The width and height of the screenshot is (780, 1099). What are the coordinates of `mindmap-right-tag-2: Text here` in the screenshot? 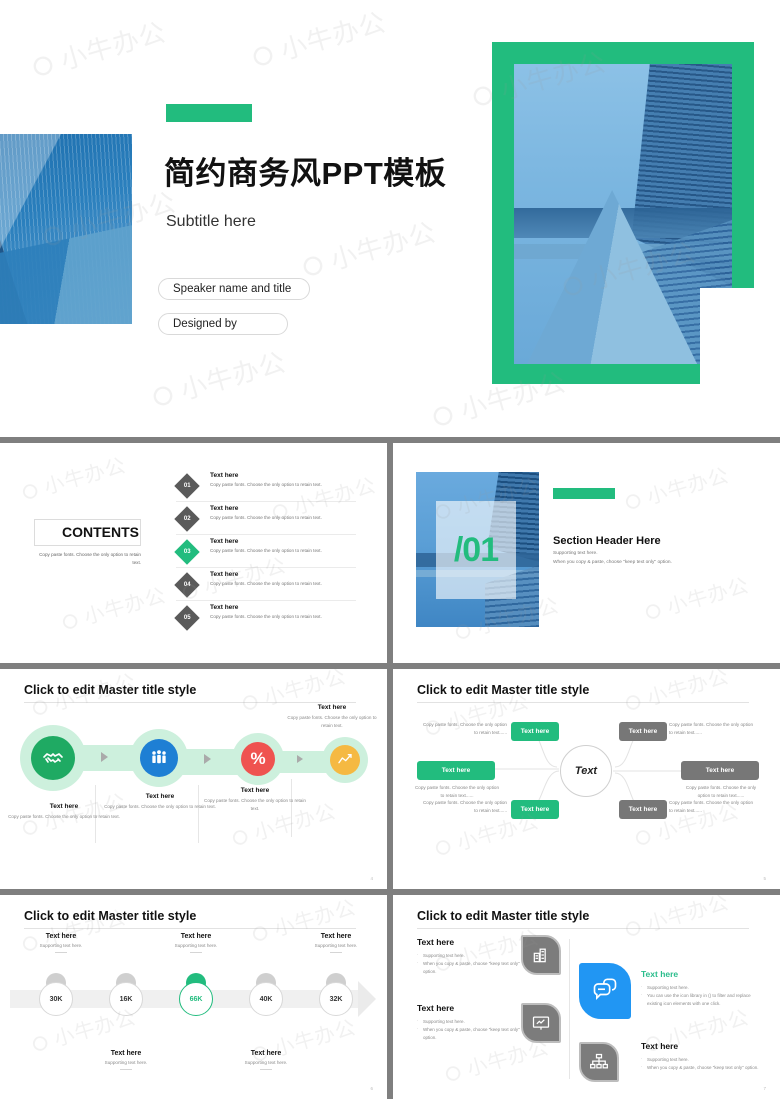 It's located at (720, 770).